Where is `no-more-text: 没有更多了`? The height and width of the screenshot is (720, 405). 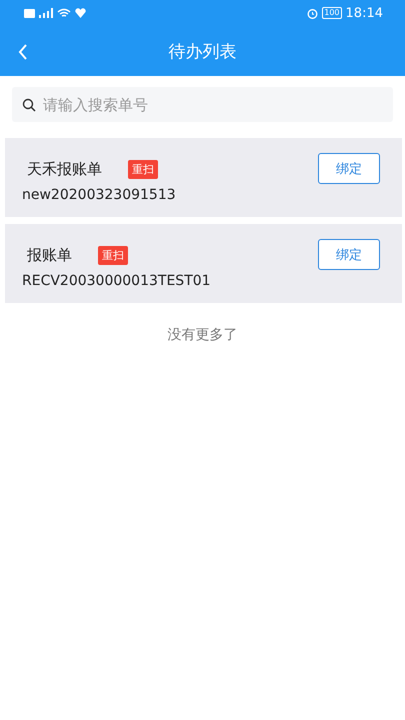
no-more-text: 没有更多了 is located at coordinates (203, 335).